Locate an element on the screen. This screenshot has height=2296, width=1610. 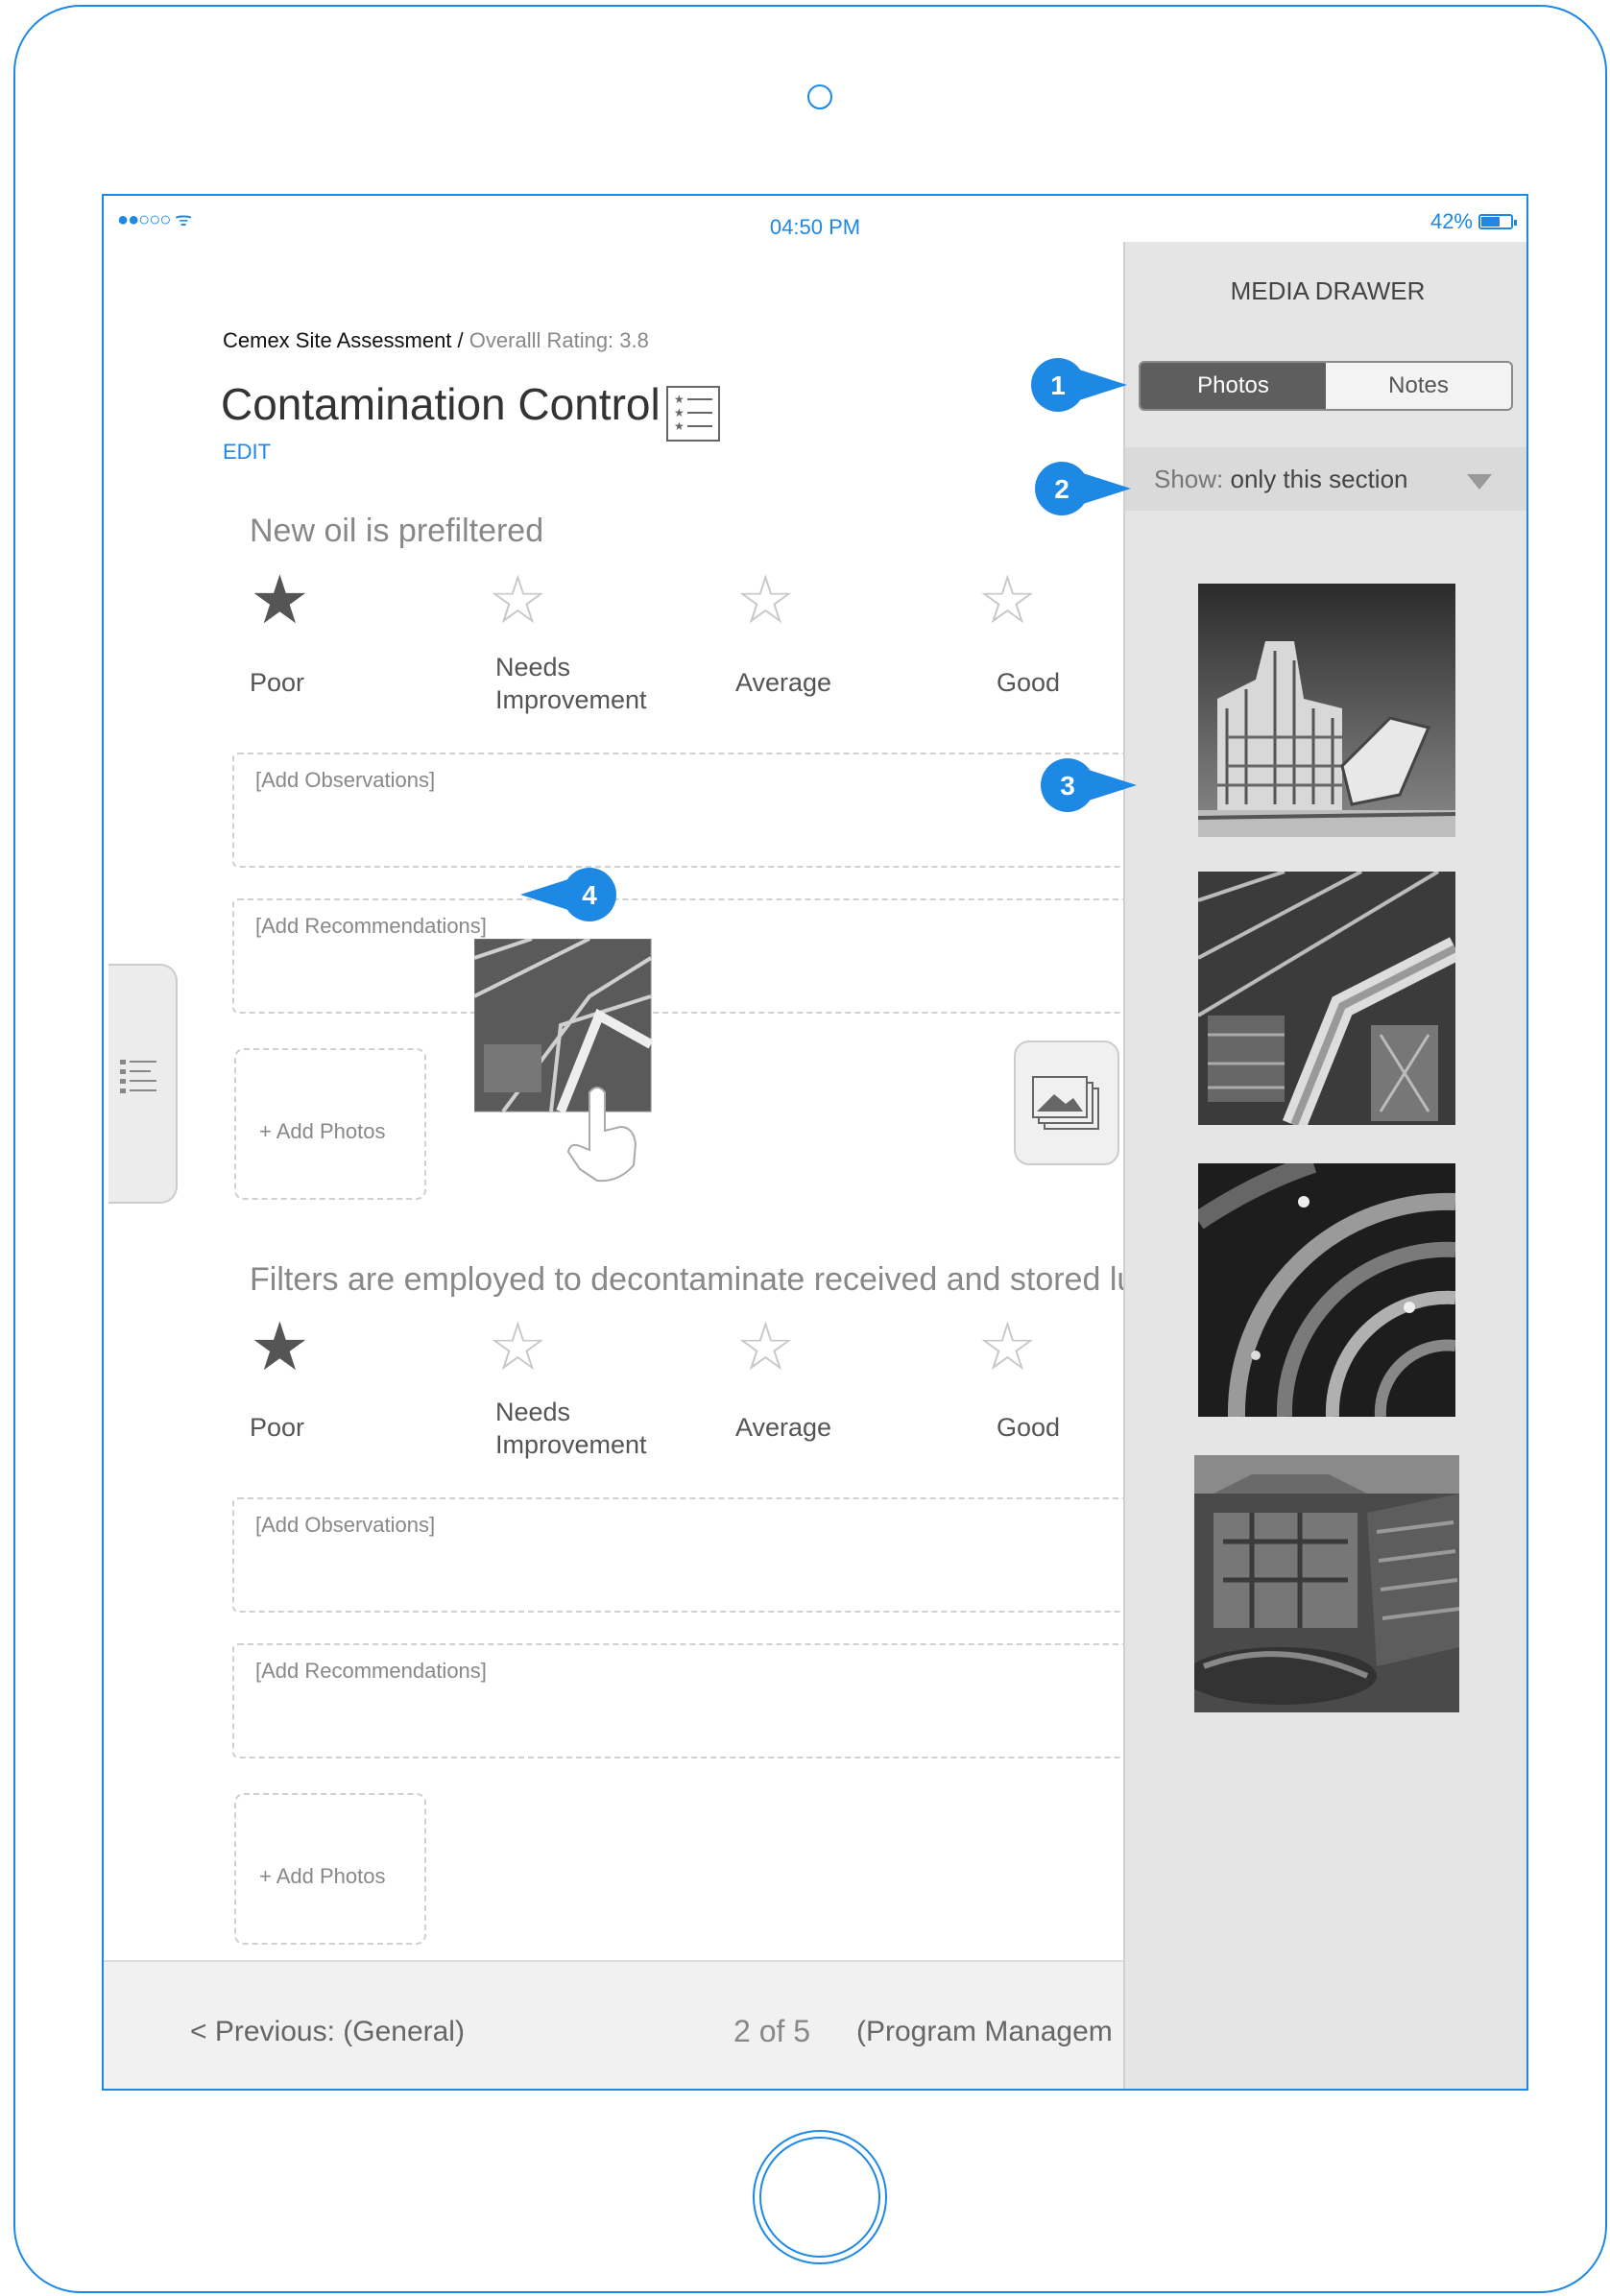
callout-badge-4: 4 is located at coordinates (568, 895).